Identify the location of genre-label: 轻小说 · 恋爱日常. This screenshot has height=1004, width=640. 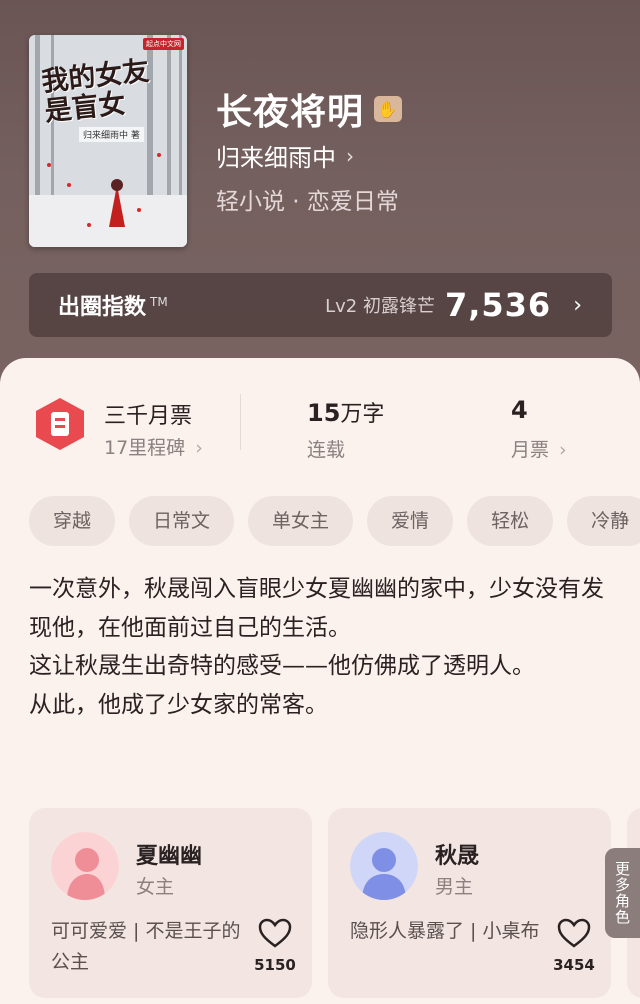
(307, 202).